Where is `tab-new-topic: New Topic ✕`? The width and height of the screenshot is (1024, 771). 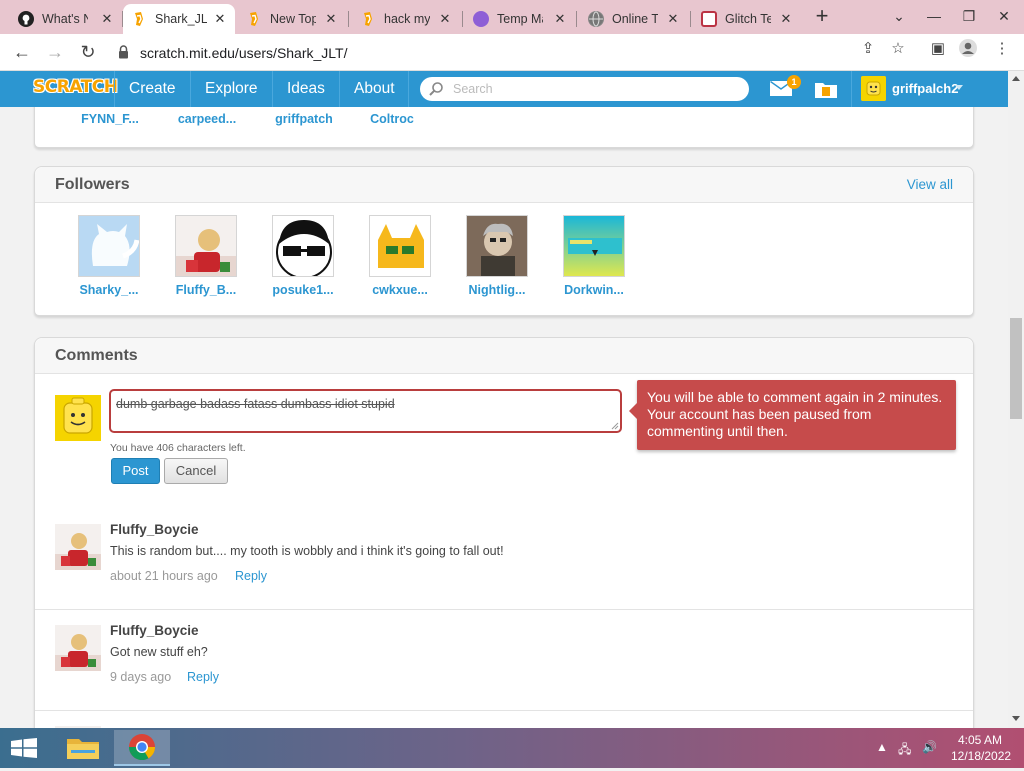 tab-new-topic: New Topic ✕ is located at coordinates (292, 19).